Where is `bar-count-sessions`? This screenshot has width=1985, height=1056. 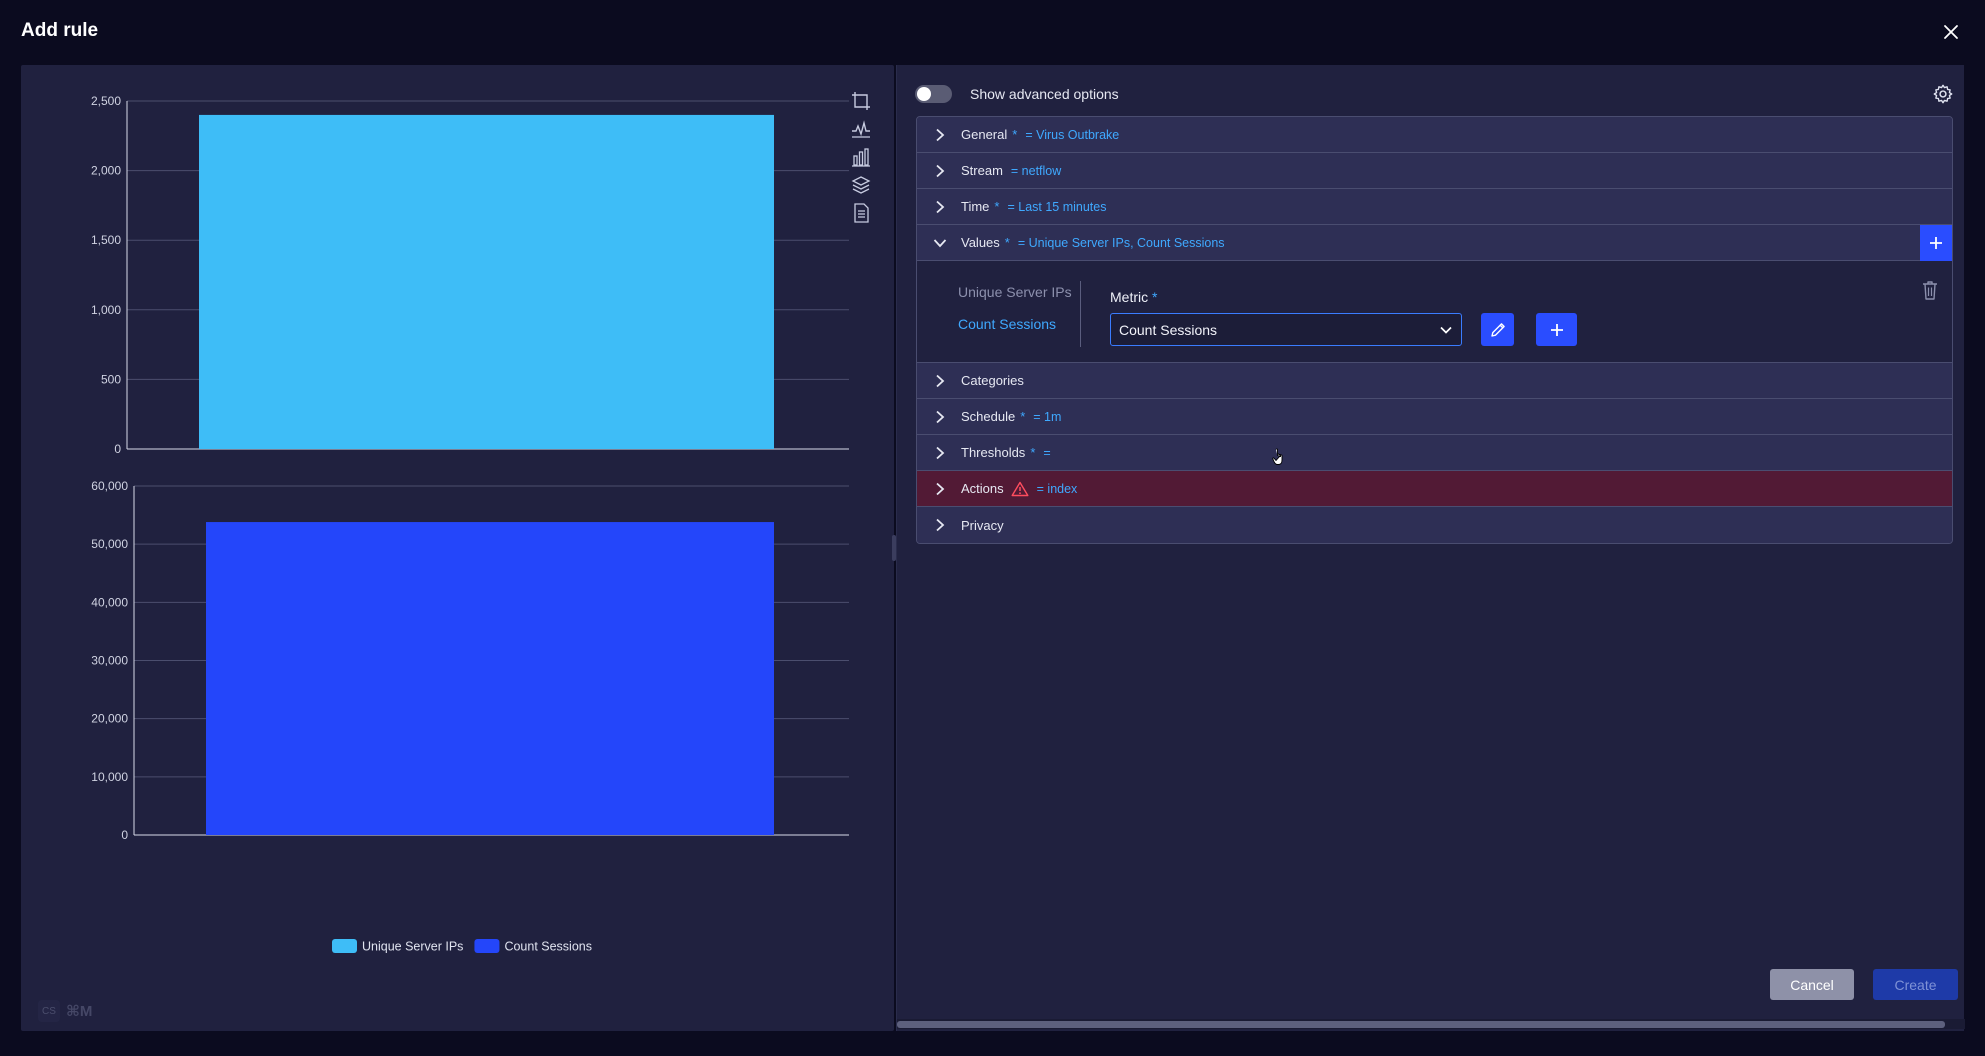 bar-count-sessions is located at coordinates (490, 678).